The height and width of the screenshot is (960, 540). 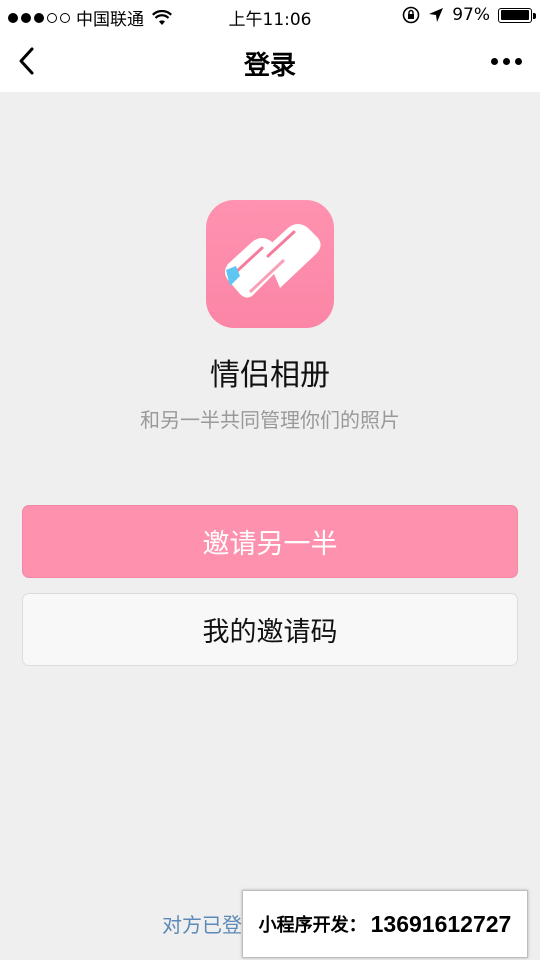 I want to click on heart-book-icon, so click(x=273, y=261).